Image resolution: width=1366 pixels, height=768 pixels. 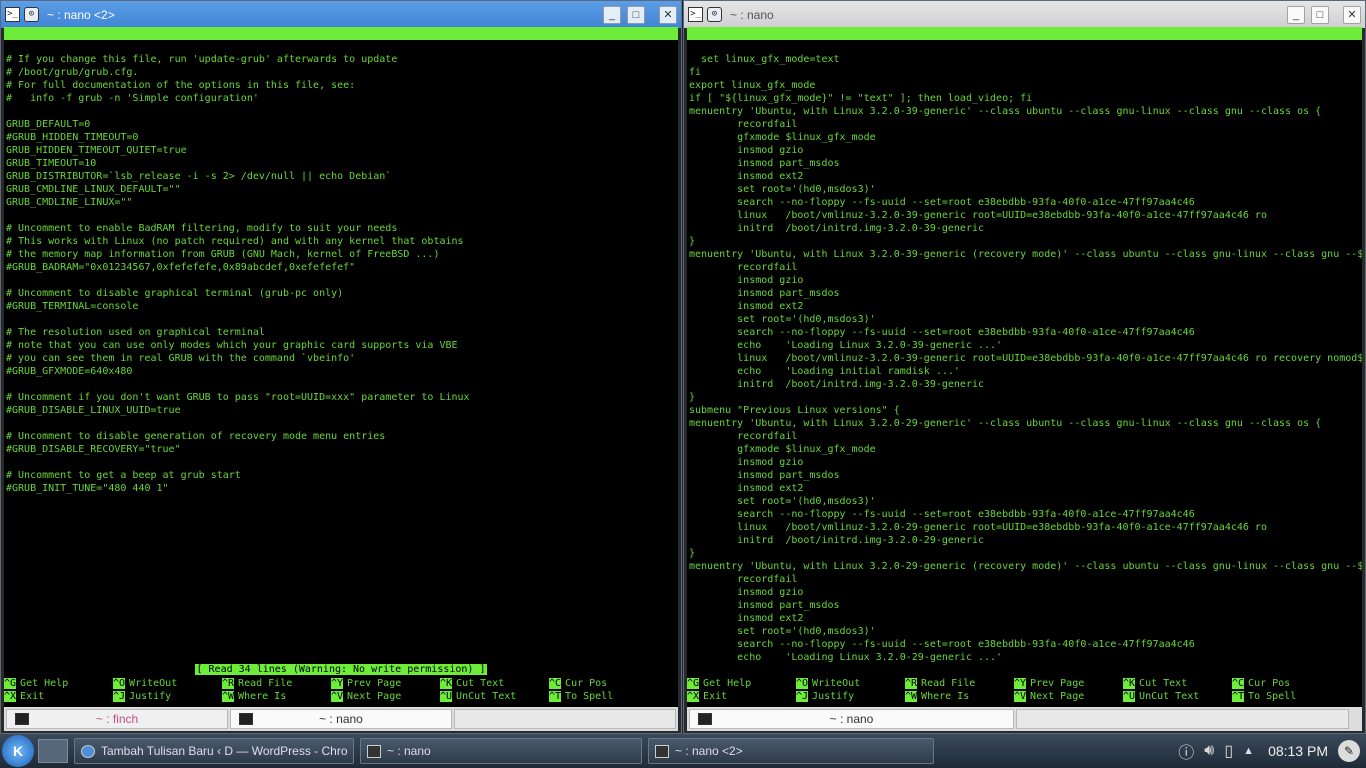 What do you see at coordinates (1298, 751) in the screenshot?
I see `clock: 08:13 PM` at bounding box center [1298, 751].